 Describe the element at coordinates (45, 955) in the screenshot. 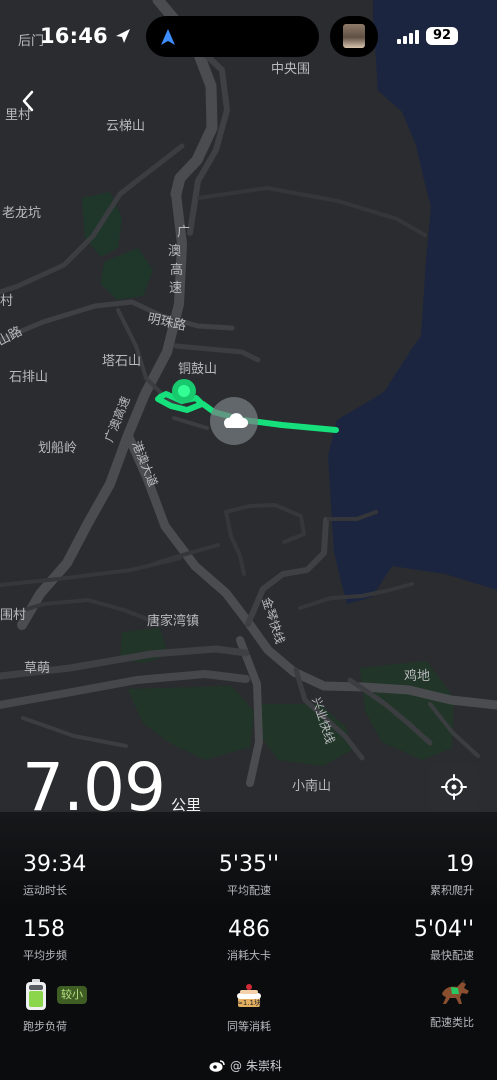

I see `stat-label: 平均步频` at that location.